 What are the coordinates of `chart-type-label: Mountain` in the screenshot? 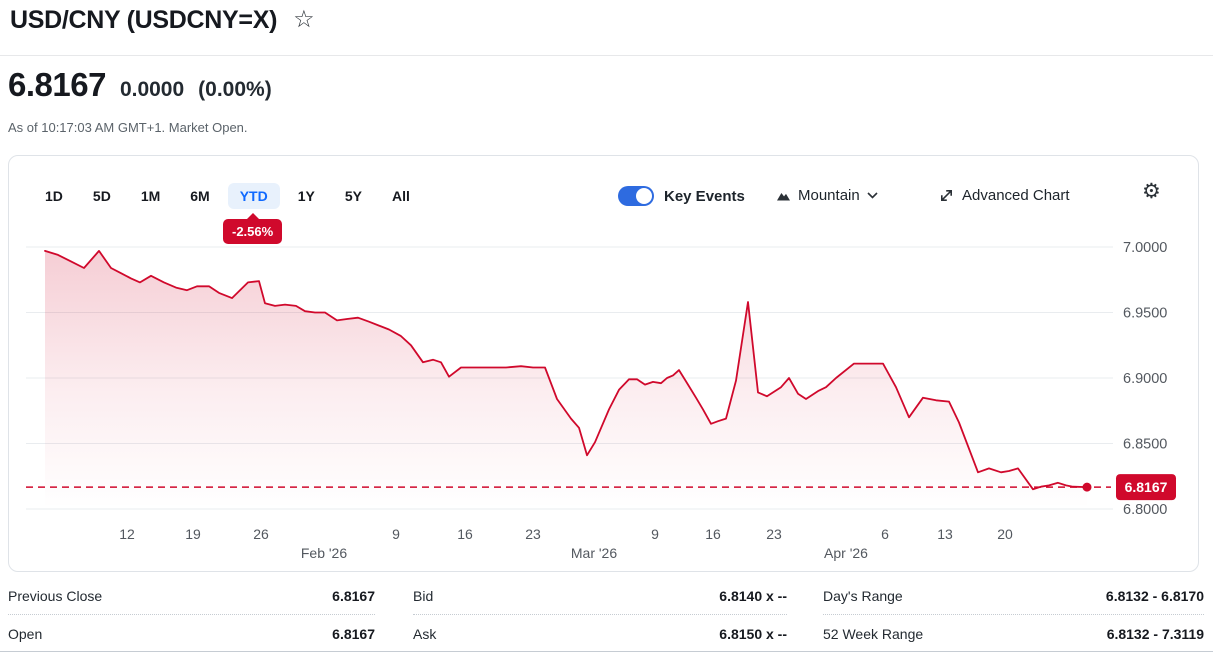 It's located at (829, 195).